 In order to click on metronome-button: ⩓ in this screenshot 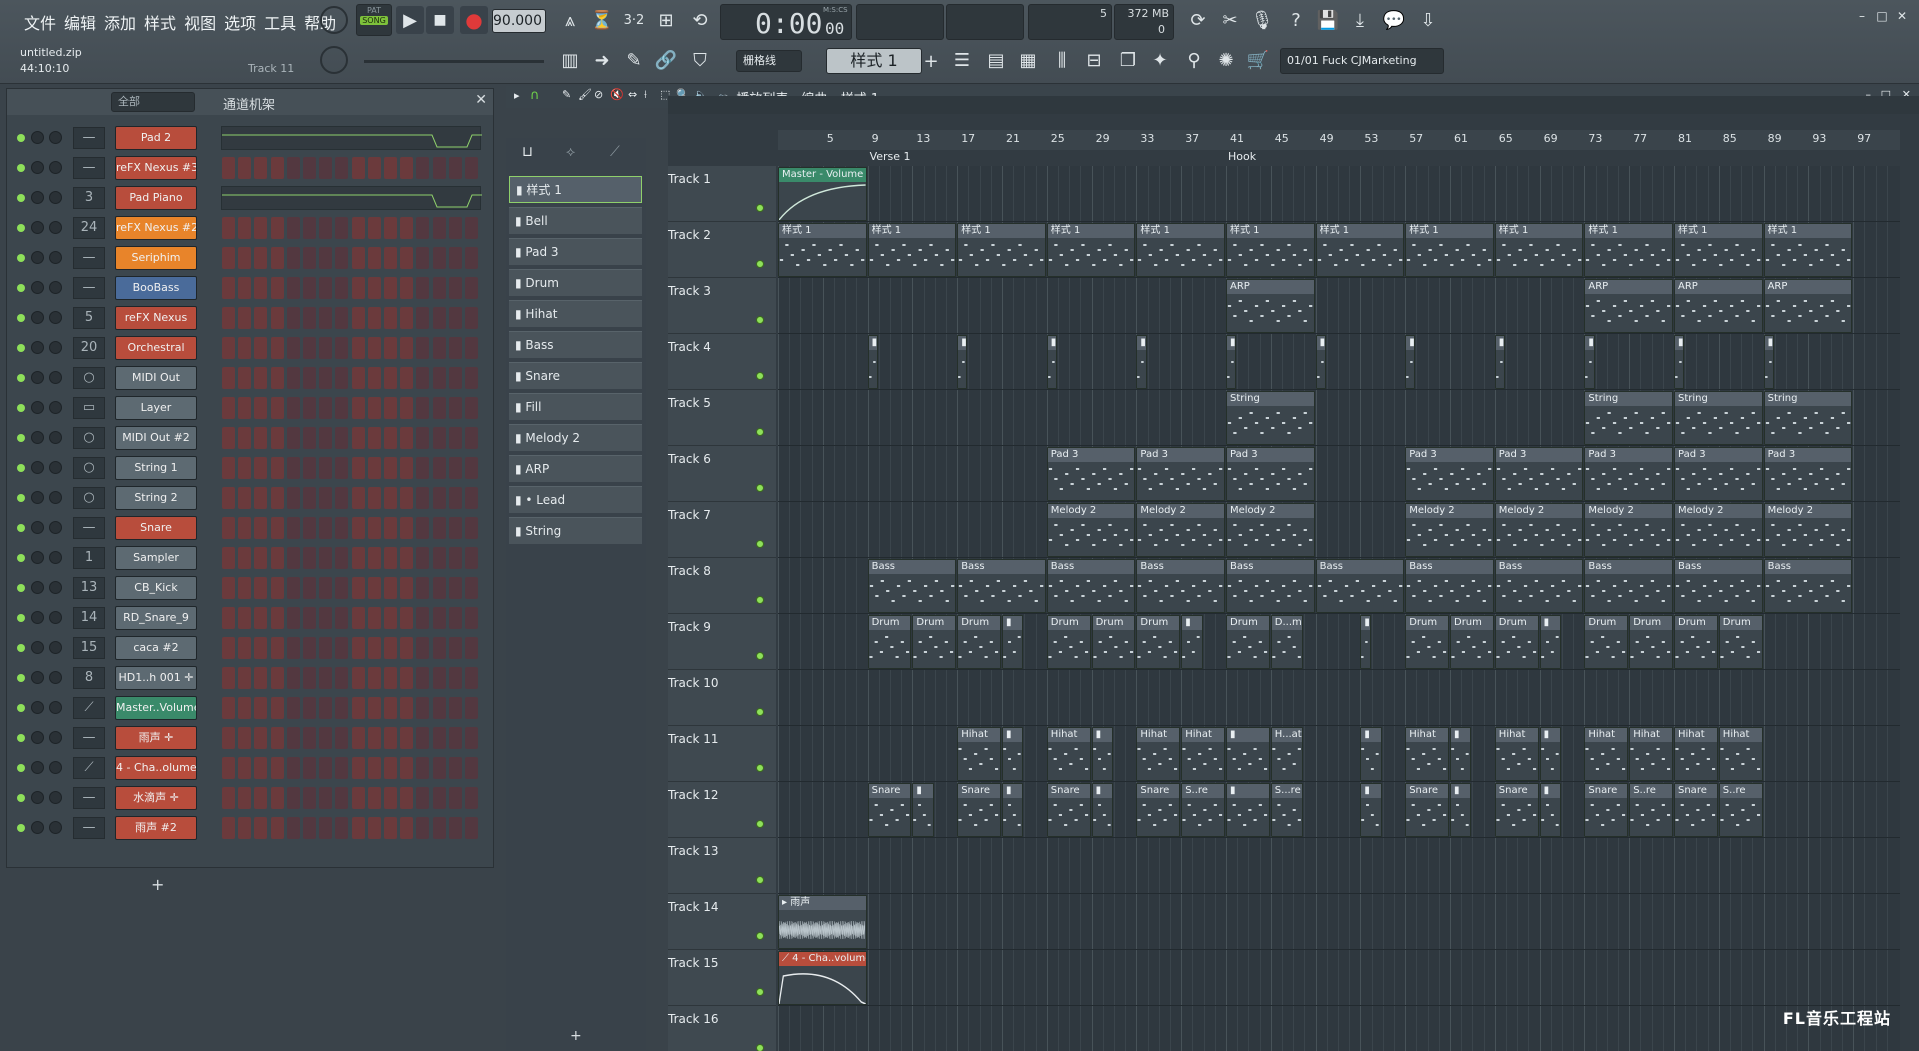, I will do `click(570, 20)`.